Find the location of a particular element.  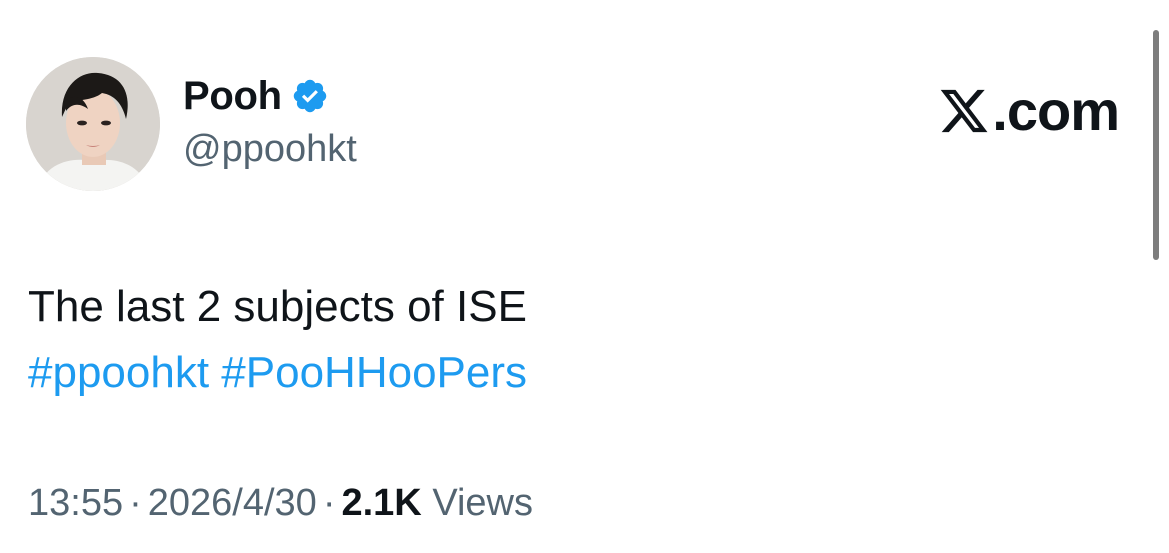

tweet-text: The last 2 subjects of ISE is located at coordinates (277, 306).